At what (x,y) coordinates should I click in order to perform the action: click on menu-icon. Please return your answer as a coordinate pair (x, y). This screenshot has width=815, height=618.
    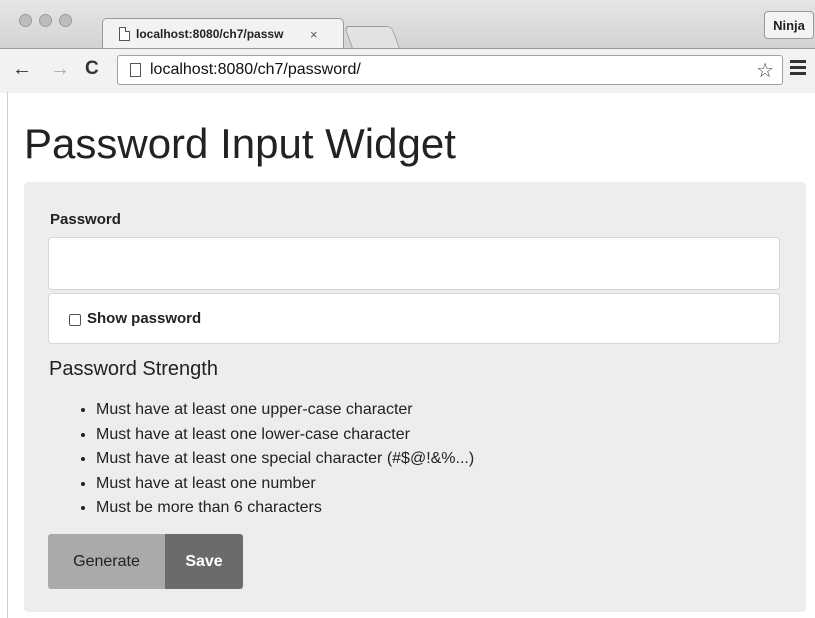
    Looking at the image, I should click on (798, 69).